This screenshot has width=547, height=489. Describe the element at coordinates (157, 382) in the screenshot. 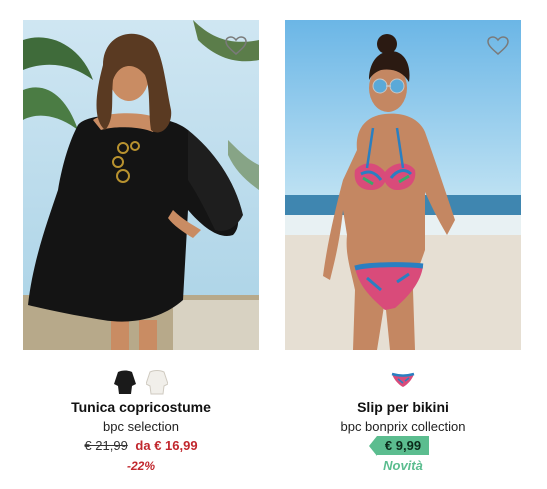

I see `swatch-white` at that location.